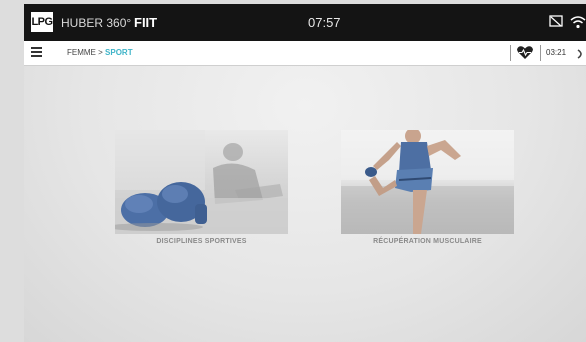  What do you see at coordinates (201, 241) in the screenshot?
I see `tile-label: DISCIPLINES SPORTIVES` at bounding box center [201, 241].